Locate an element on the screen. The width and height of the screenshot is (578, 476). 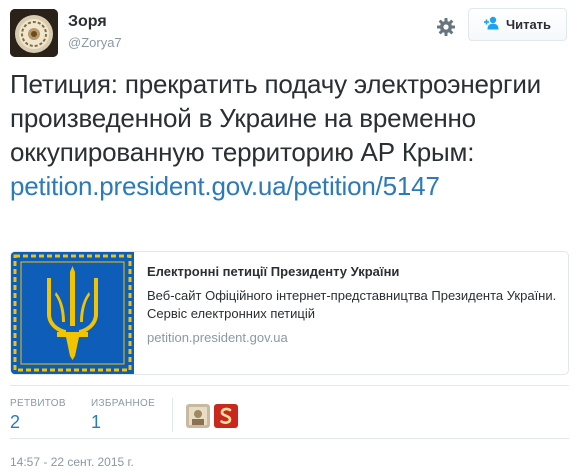
gear-icon is located at coordinates (446, 27).